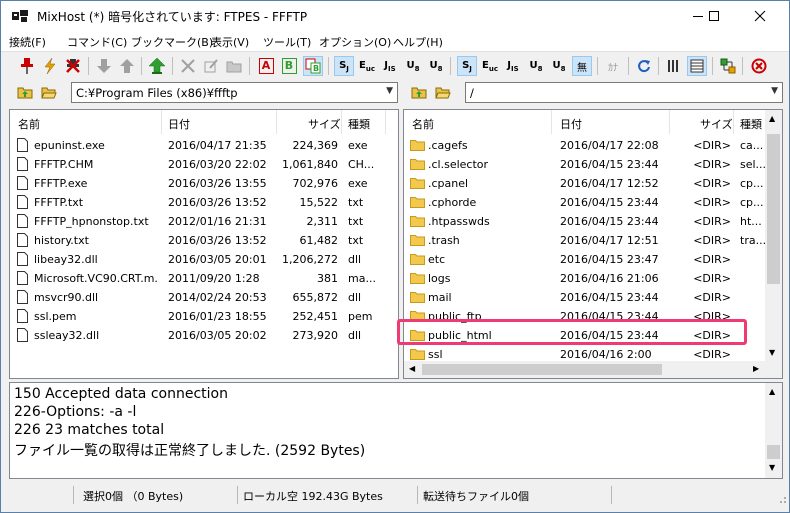  Describe the element at coordinates (716, 122) in the screenshot. I see `remote-col-size: サイズ` at that location.